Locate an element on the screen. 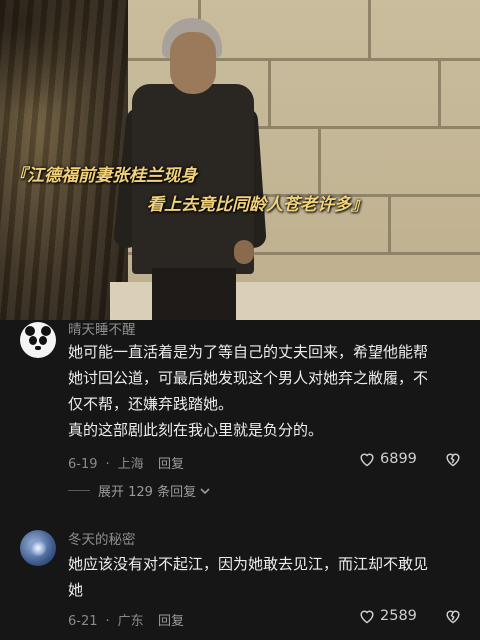 The height and width of the screenshot is (640, 480). like-button: 2589 is located at coordinates (387, 616).